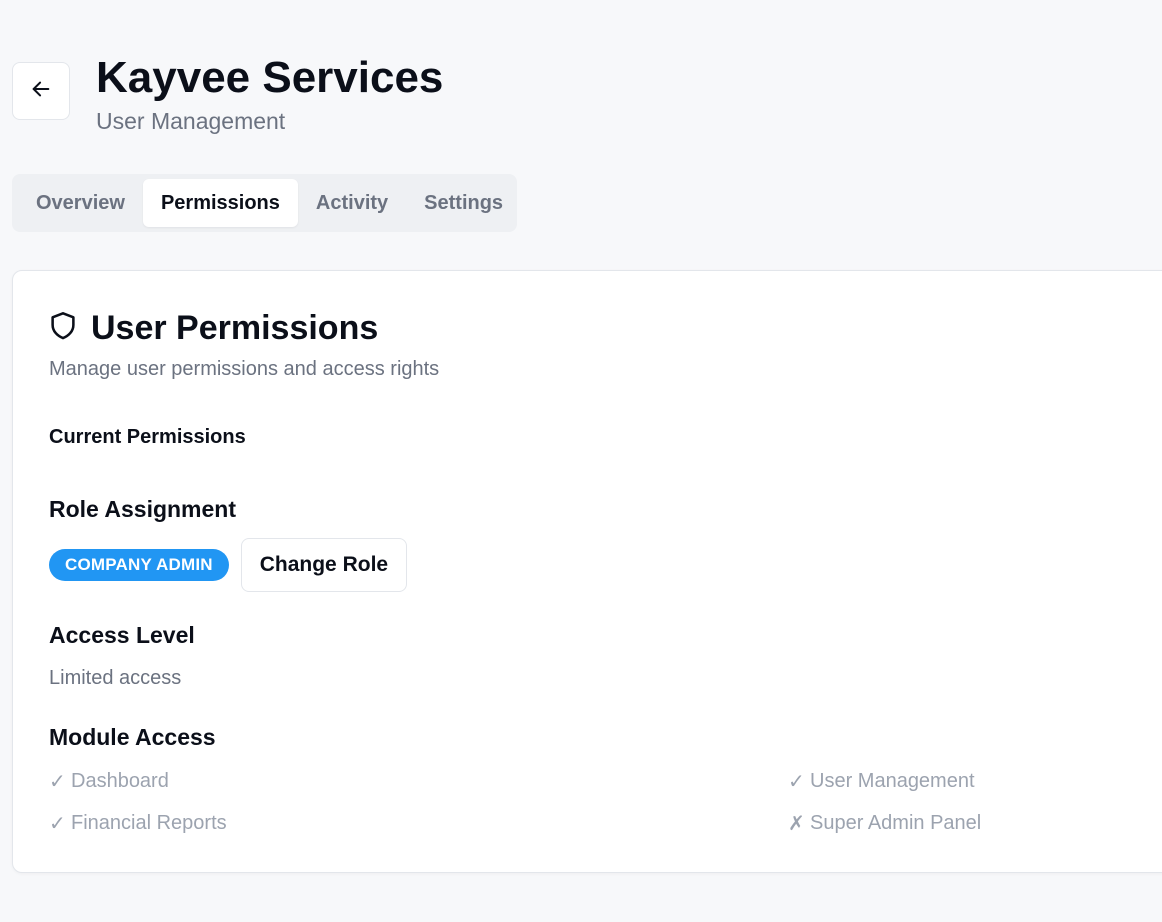  Describe the element at coordinates (63, 328) in the screenshot. I see `shield-icon` at that location.